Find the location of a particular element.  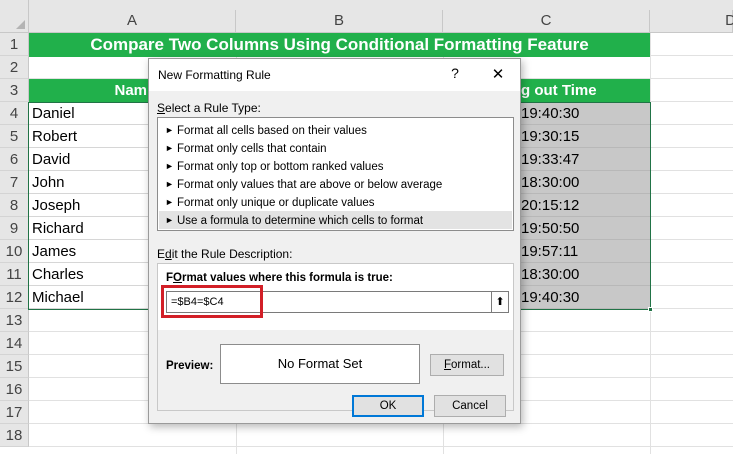

column-header-a: A is located at coordinates (132, 21).